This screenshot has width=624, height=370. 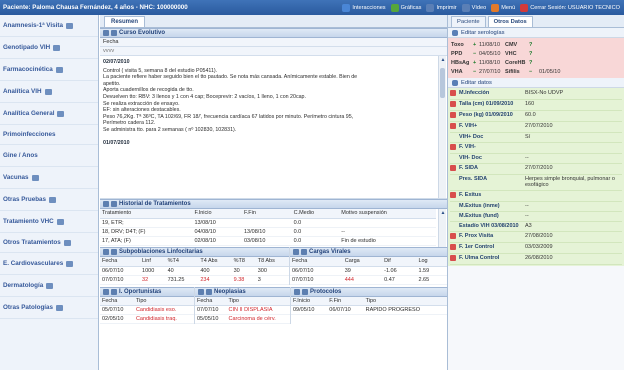 I want to click on scroll-up-icon: ▲, so click(x=443, y=60).